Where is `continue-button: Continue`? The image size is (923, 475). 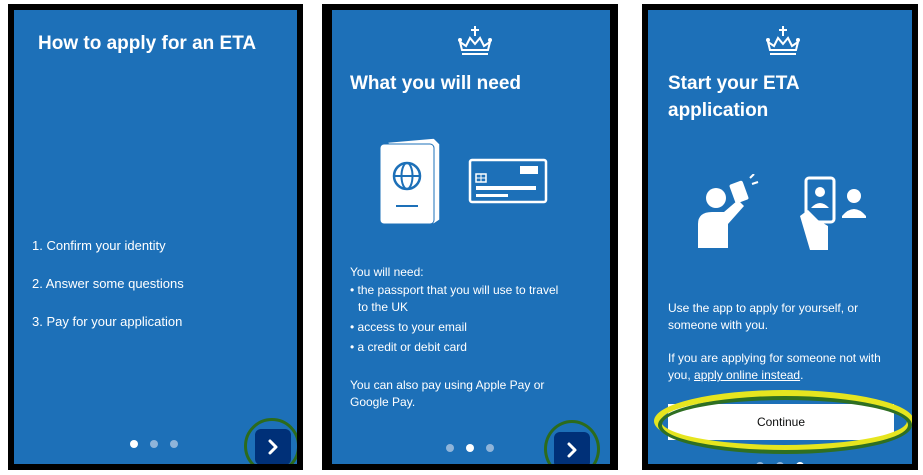 continue-button: Continue is located at coordinates (781, 422).